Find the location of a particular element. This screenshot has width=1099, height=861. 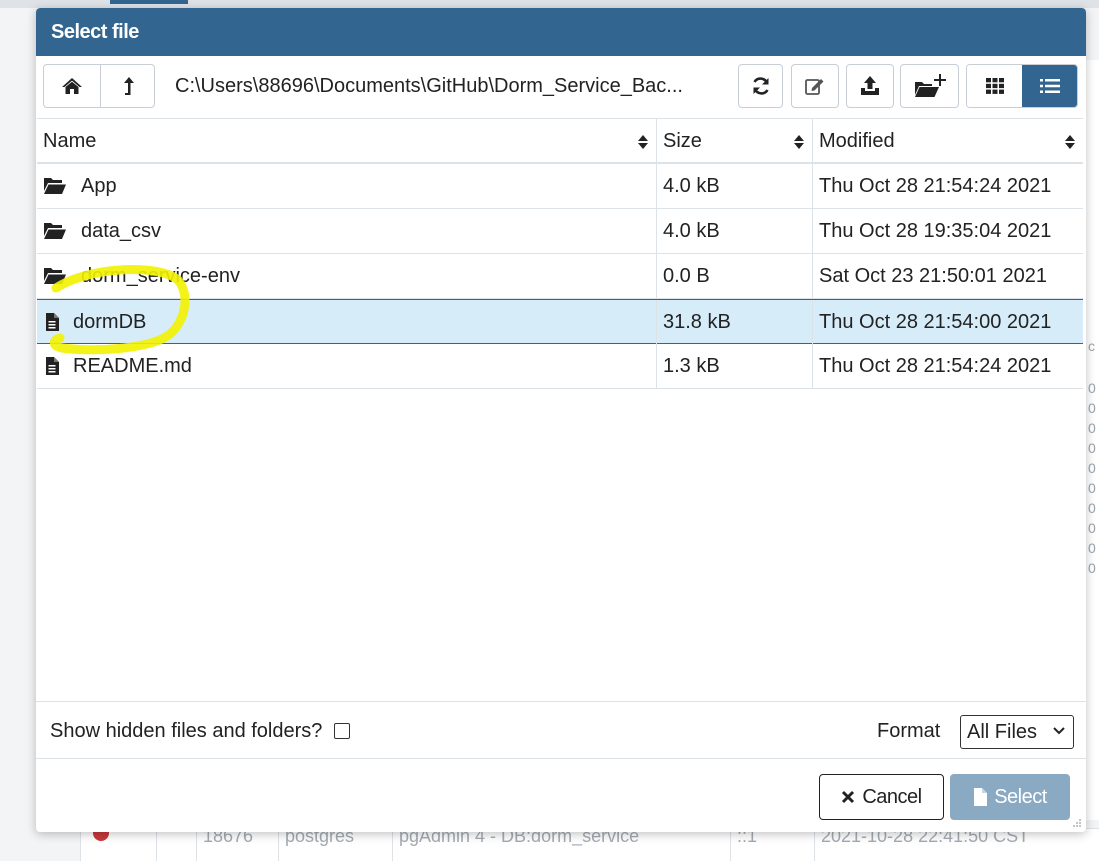

dialog-title: Select file is located at coordinates (95, 31).